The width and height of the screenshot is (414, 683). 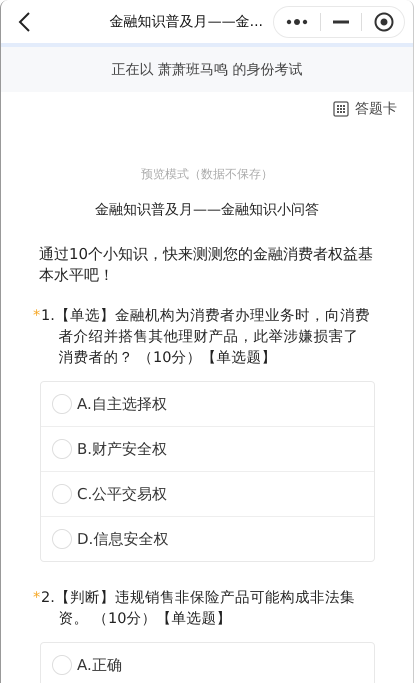 I want to click on option-row: A.自主选择权, so click(x=207, y=404).